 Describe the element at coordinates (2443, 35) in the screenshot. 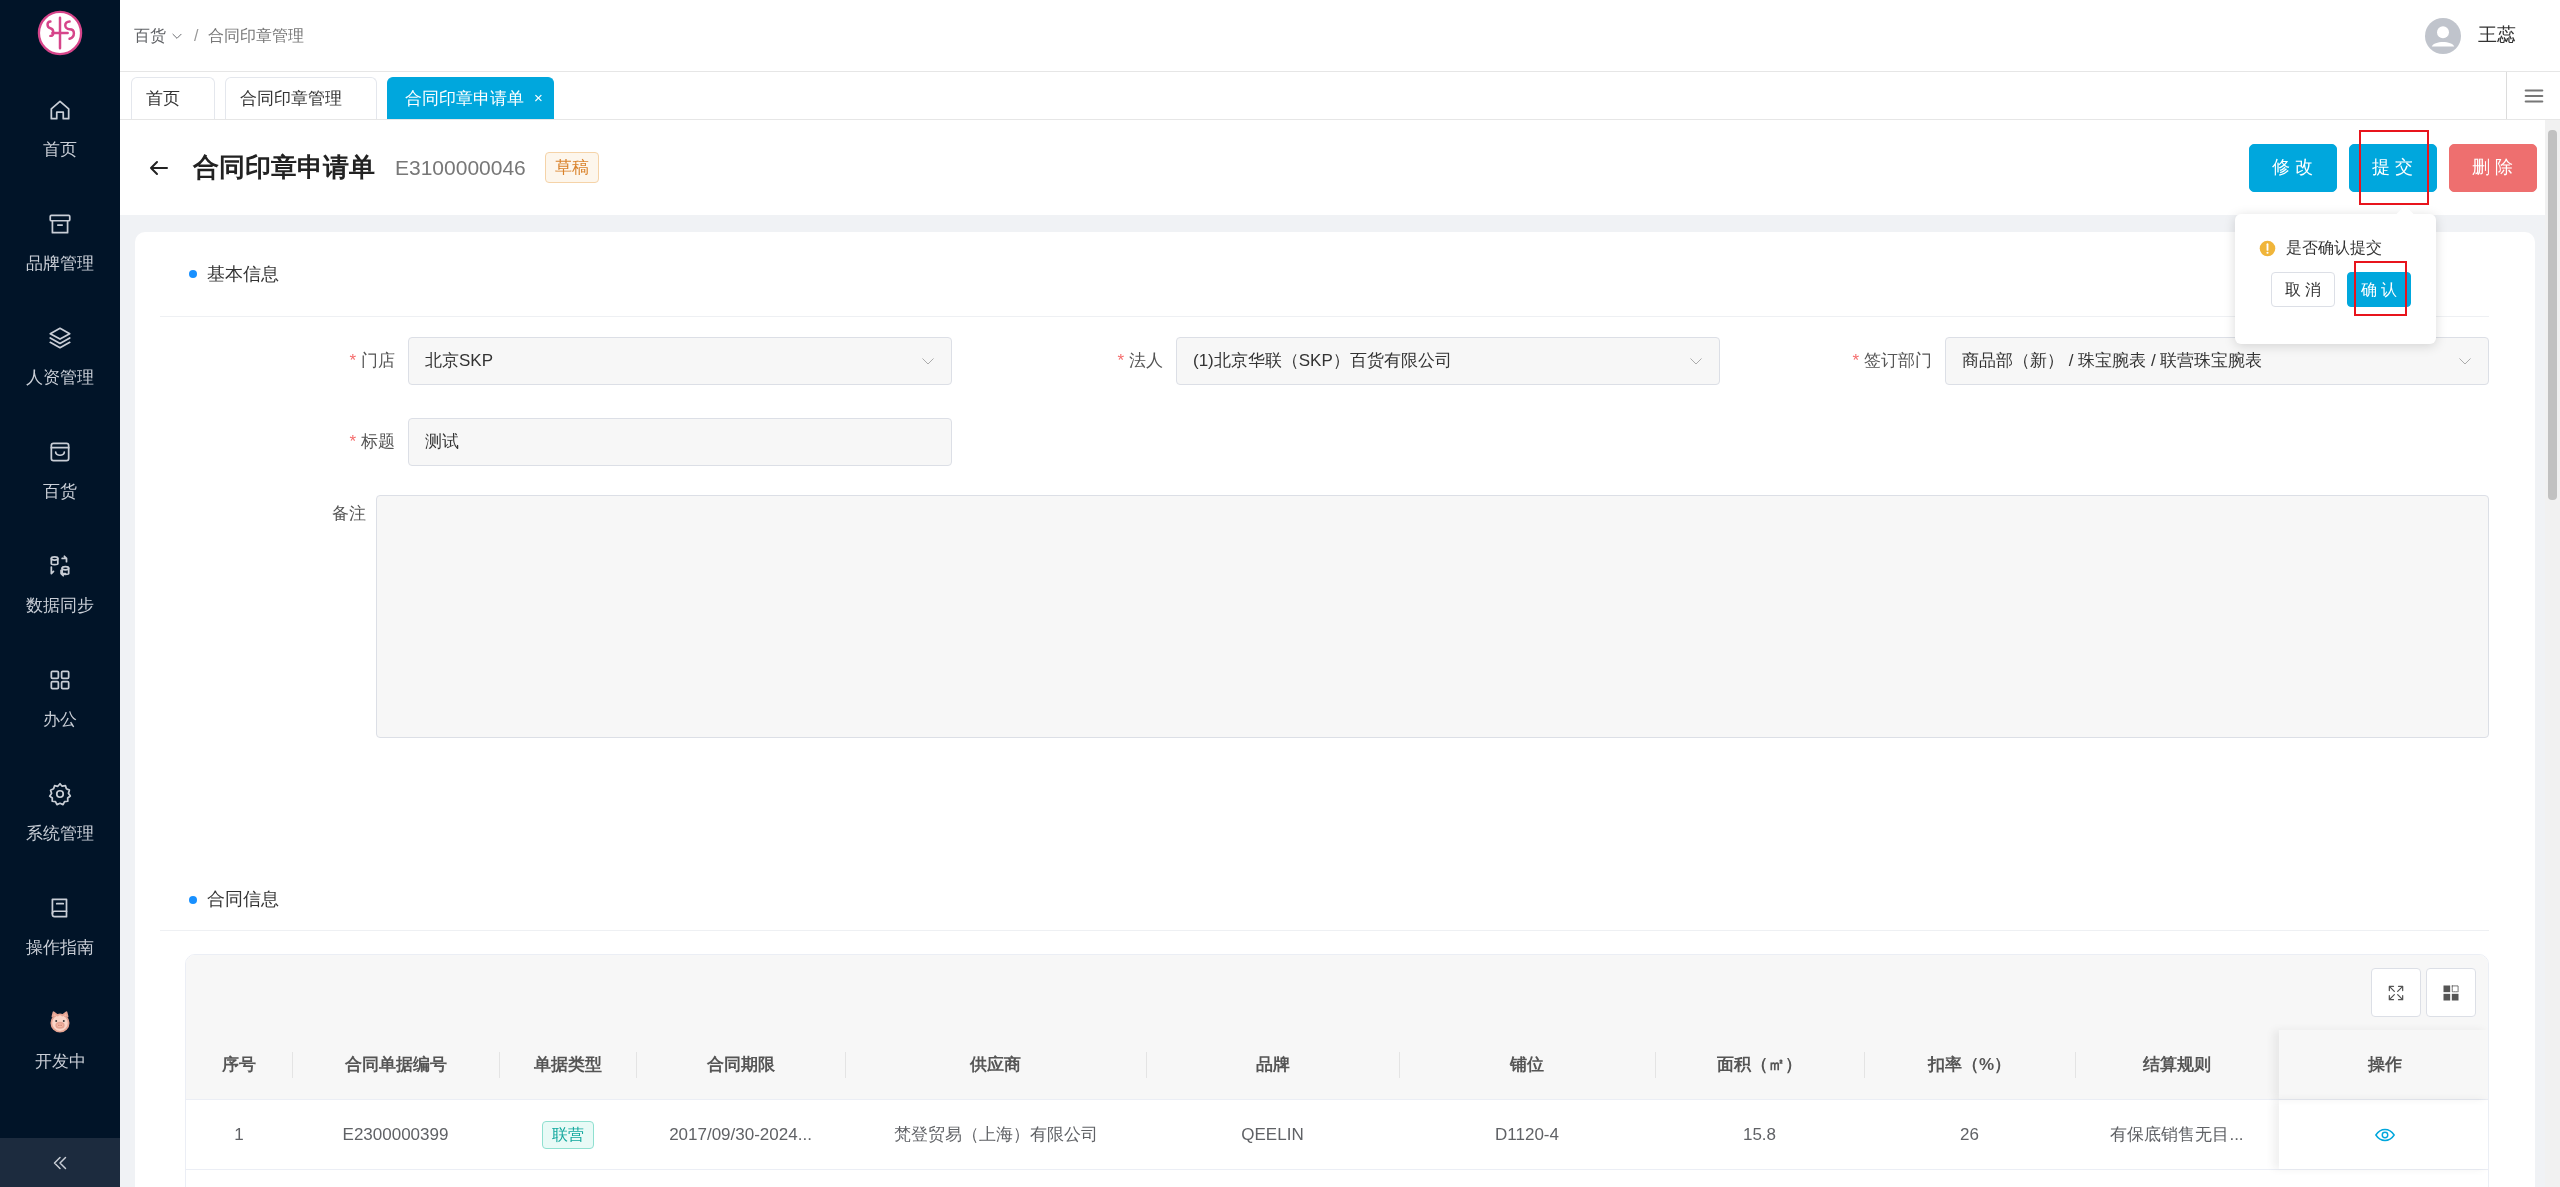

I see `avatar-icon` at that location.